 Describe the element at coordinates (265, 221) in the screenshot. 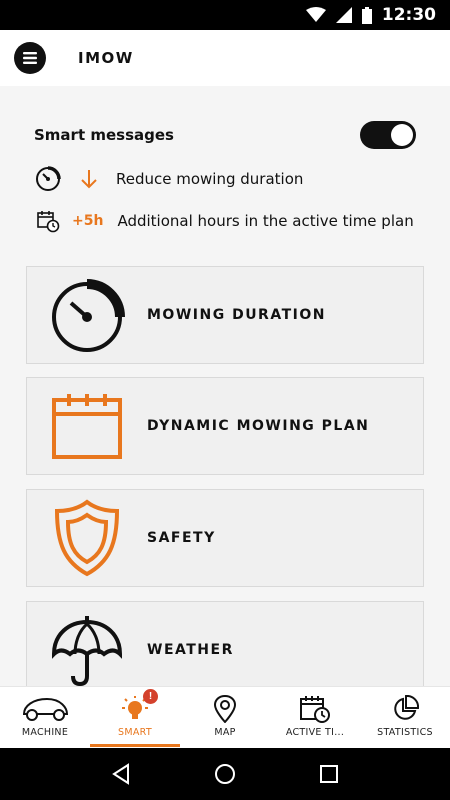

I see `smart-message-text: Additional hours in the active time plan` at that location.